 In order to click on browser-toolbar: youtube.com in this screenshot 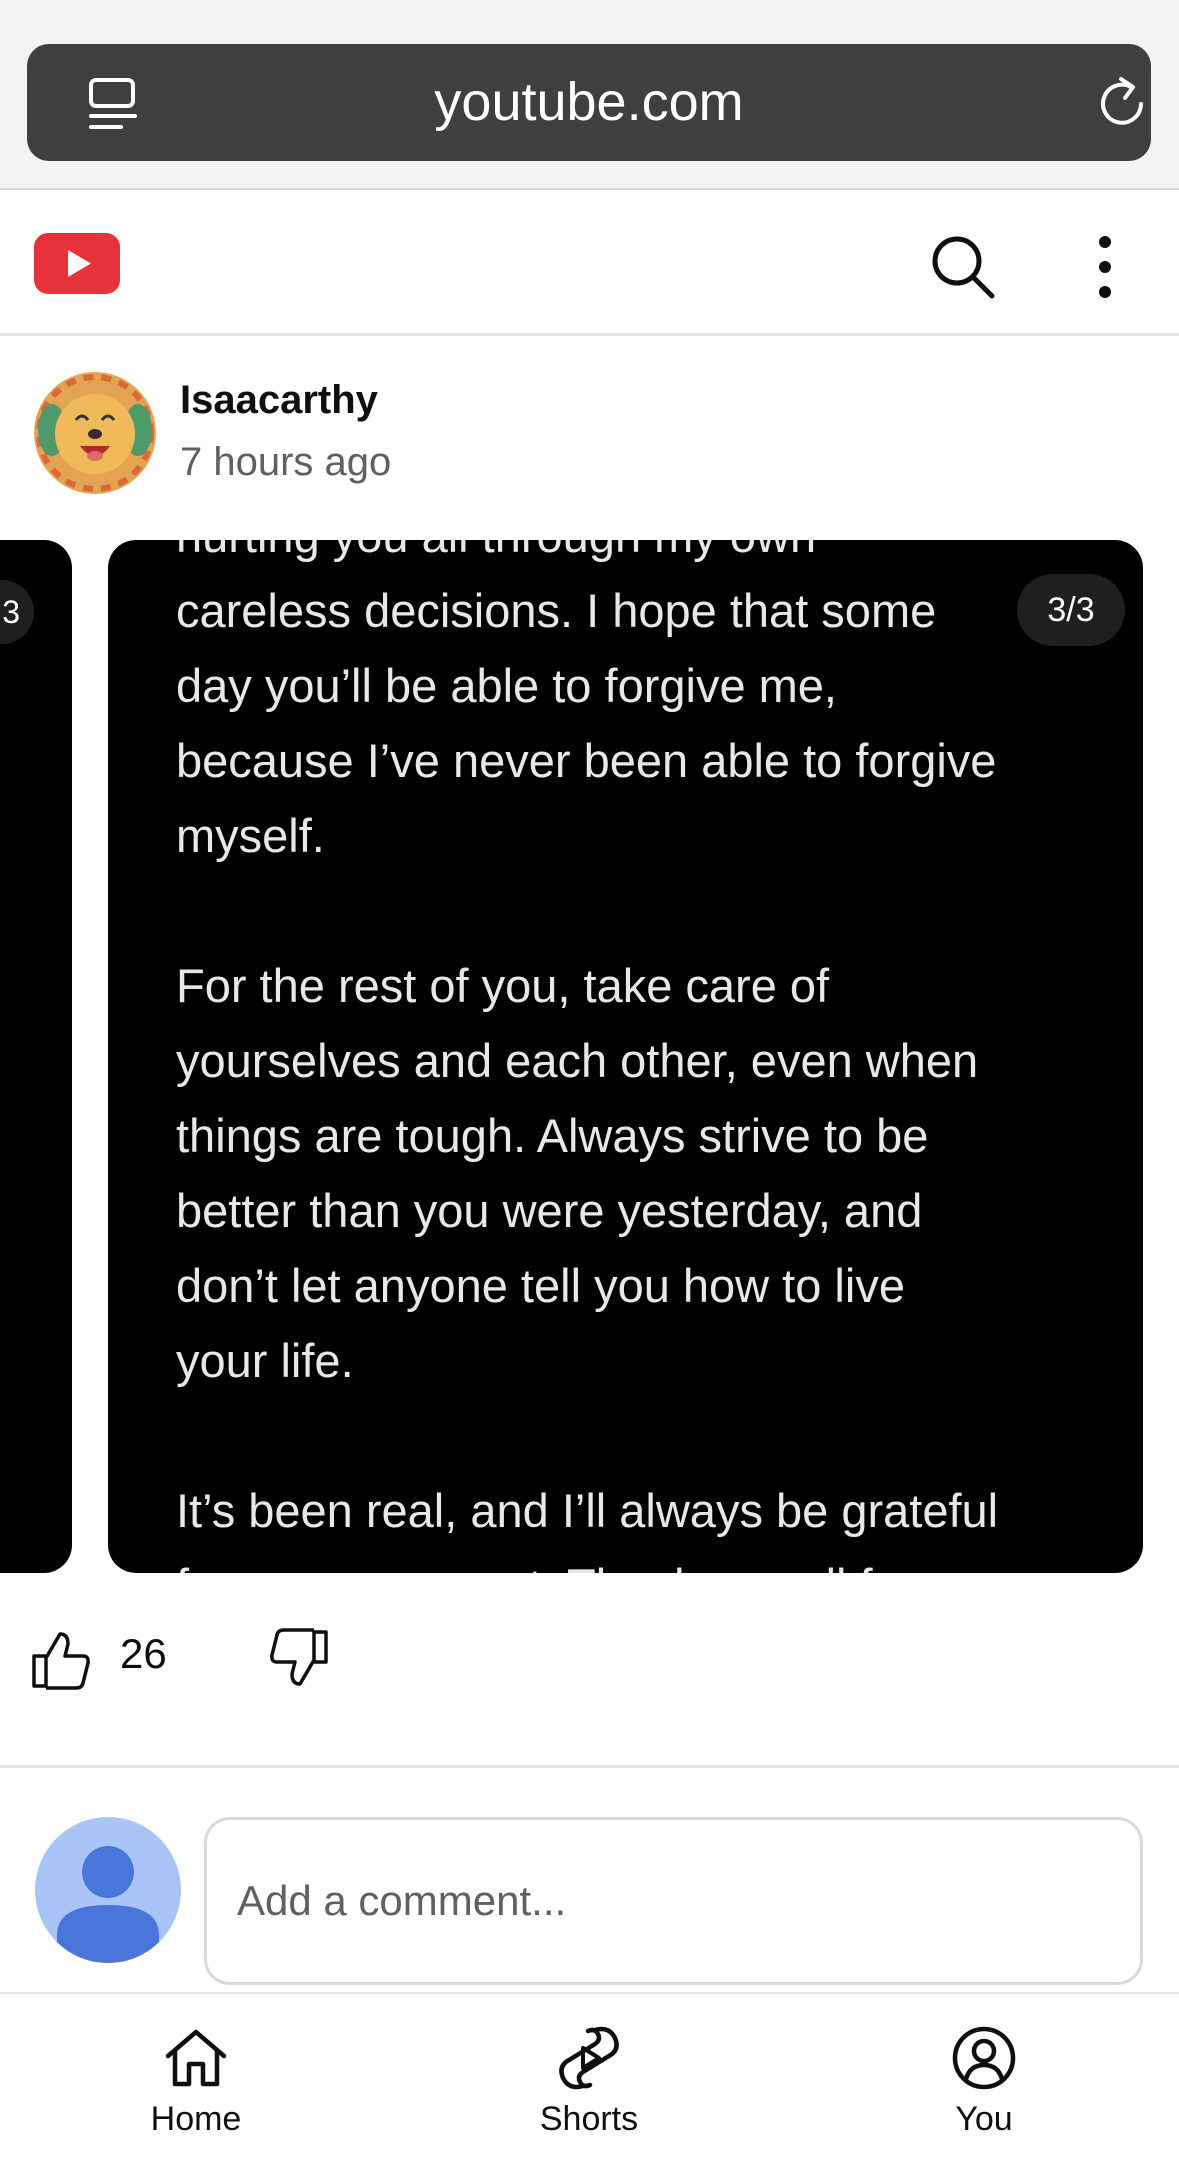, I will do `click(589, 95)`.